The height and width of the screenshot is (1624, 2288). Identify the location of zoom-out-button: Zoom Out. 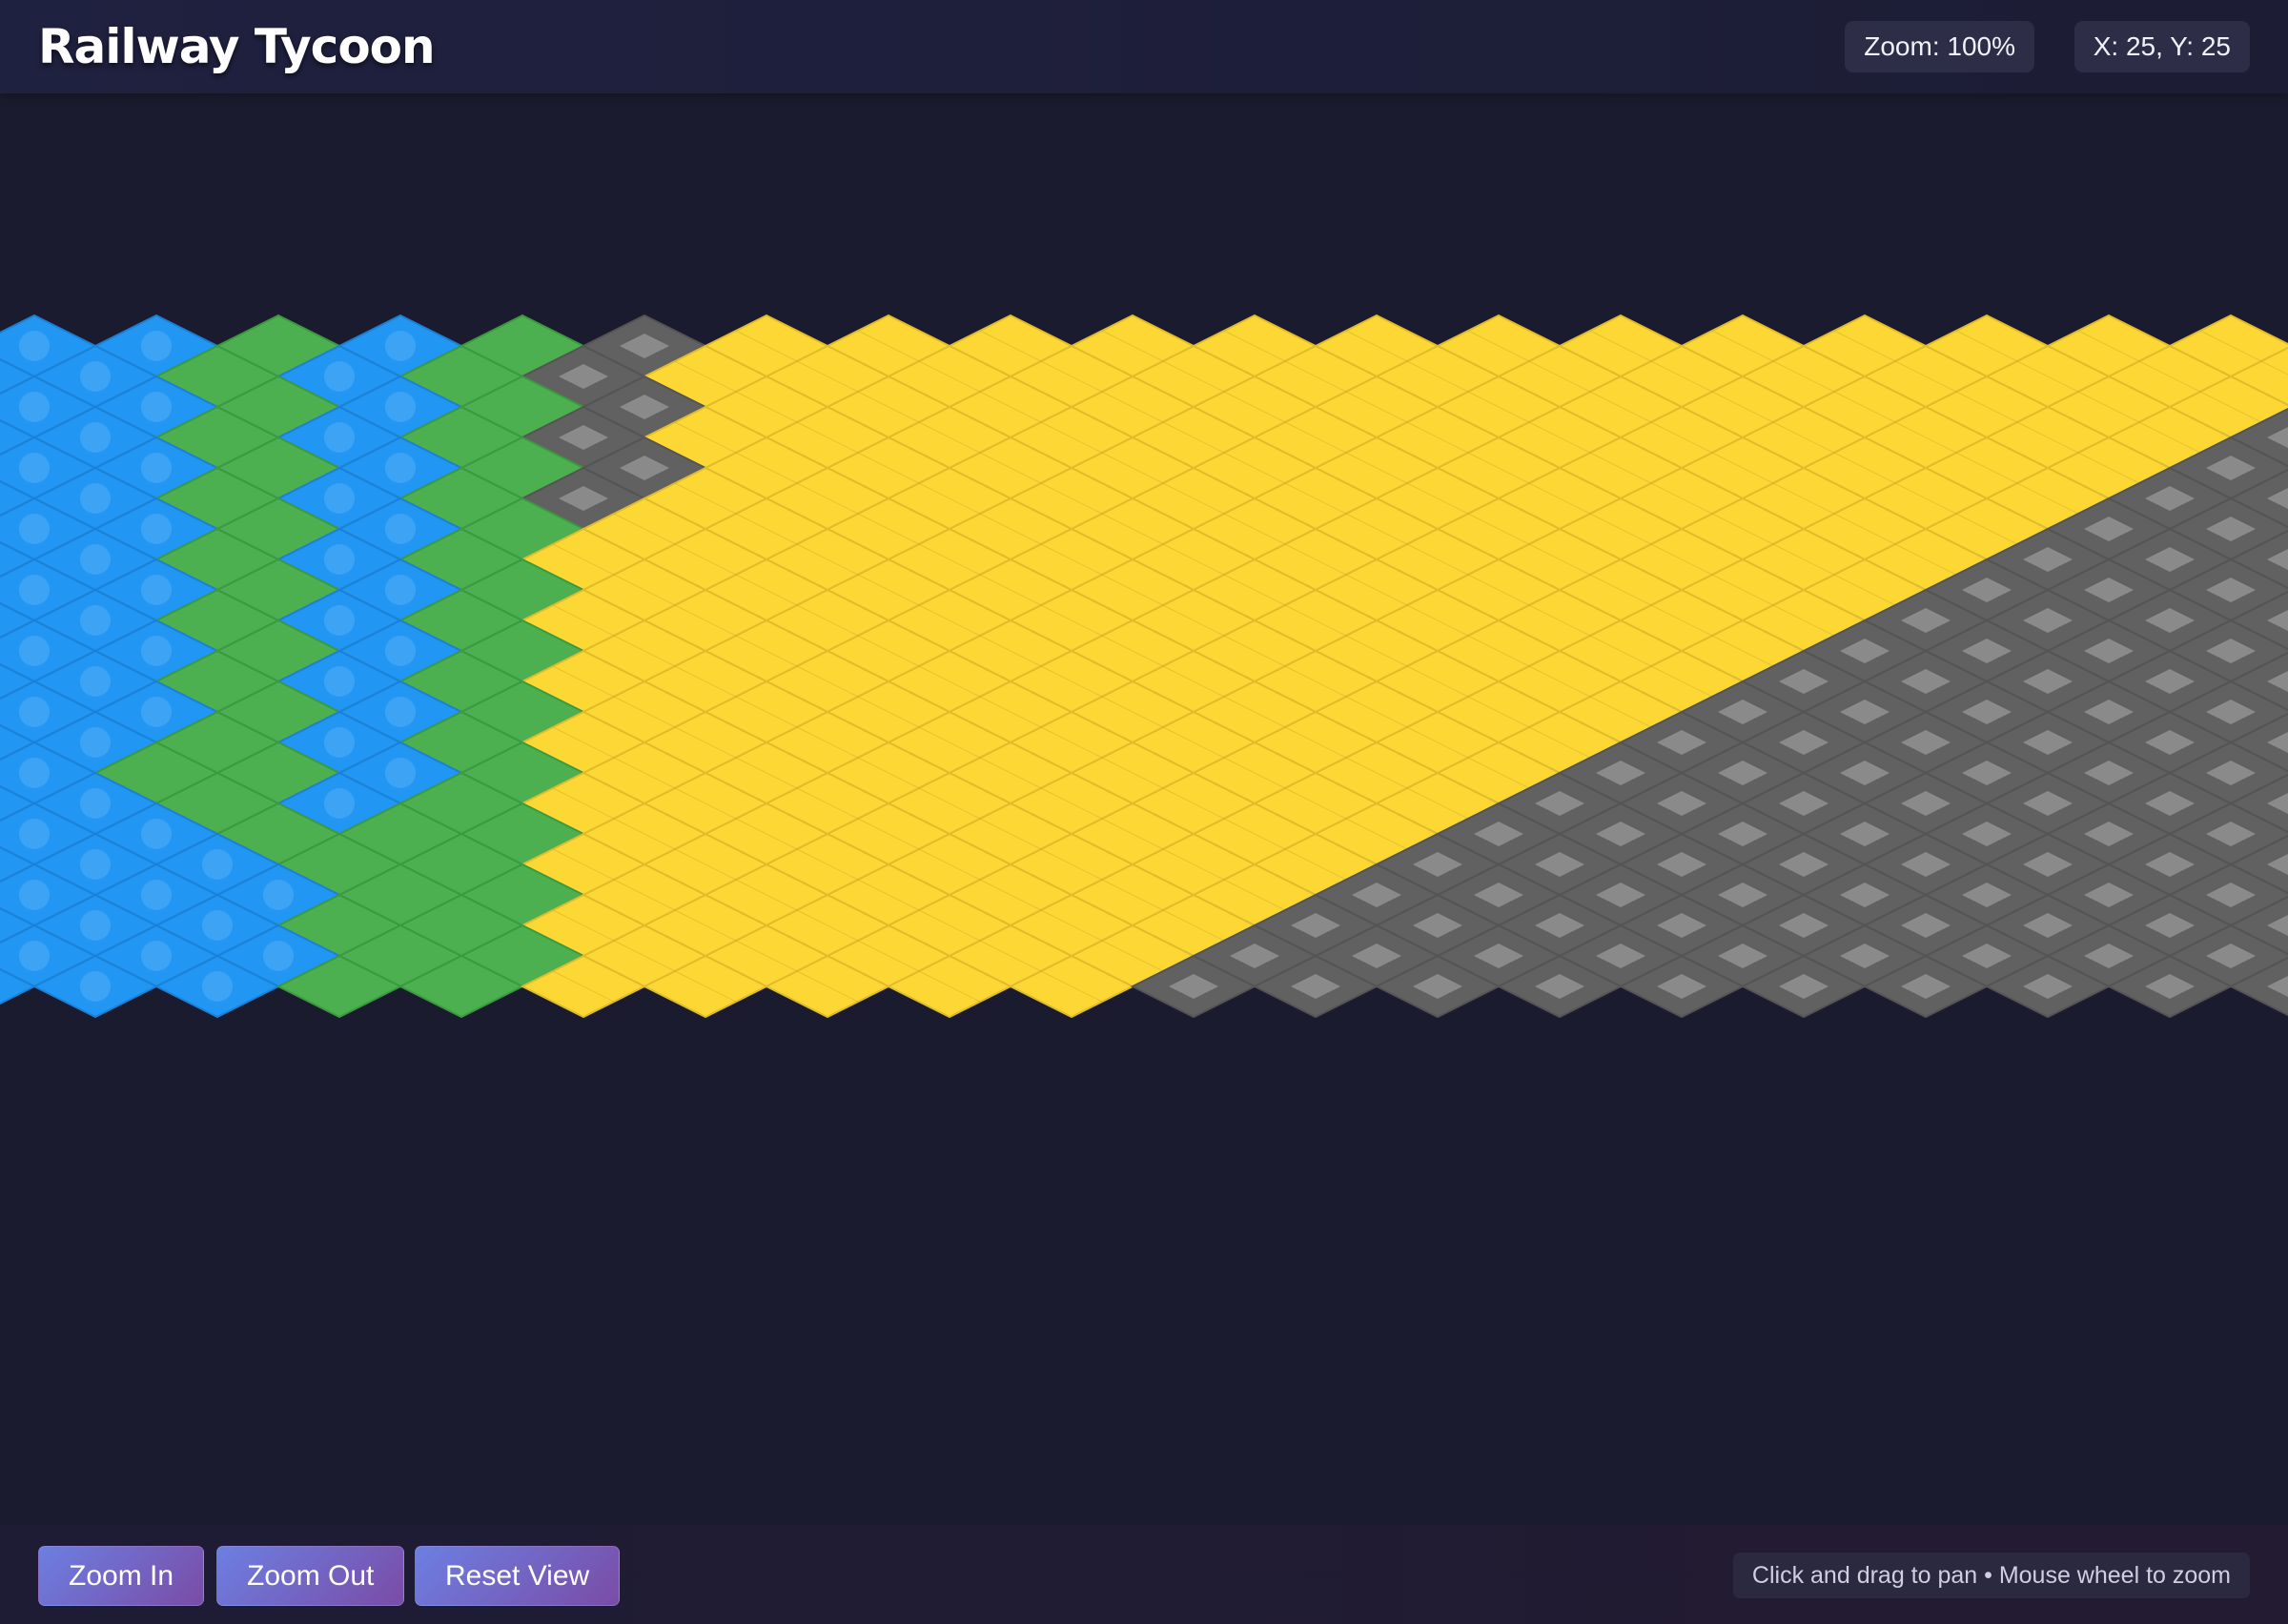
(310, 1576).